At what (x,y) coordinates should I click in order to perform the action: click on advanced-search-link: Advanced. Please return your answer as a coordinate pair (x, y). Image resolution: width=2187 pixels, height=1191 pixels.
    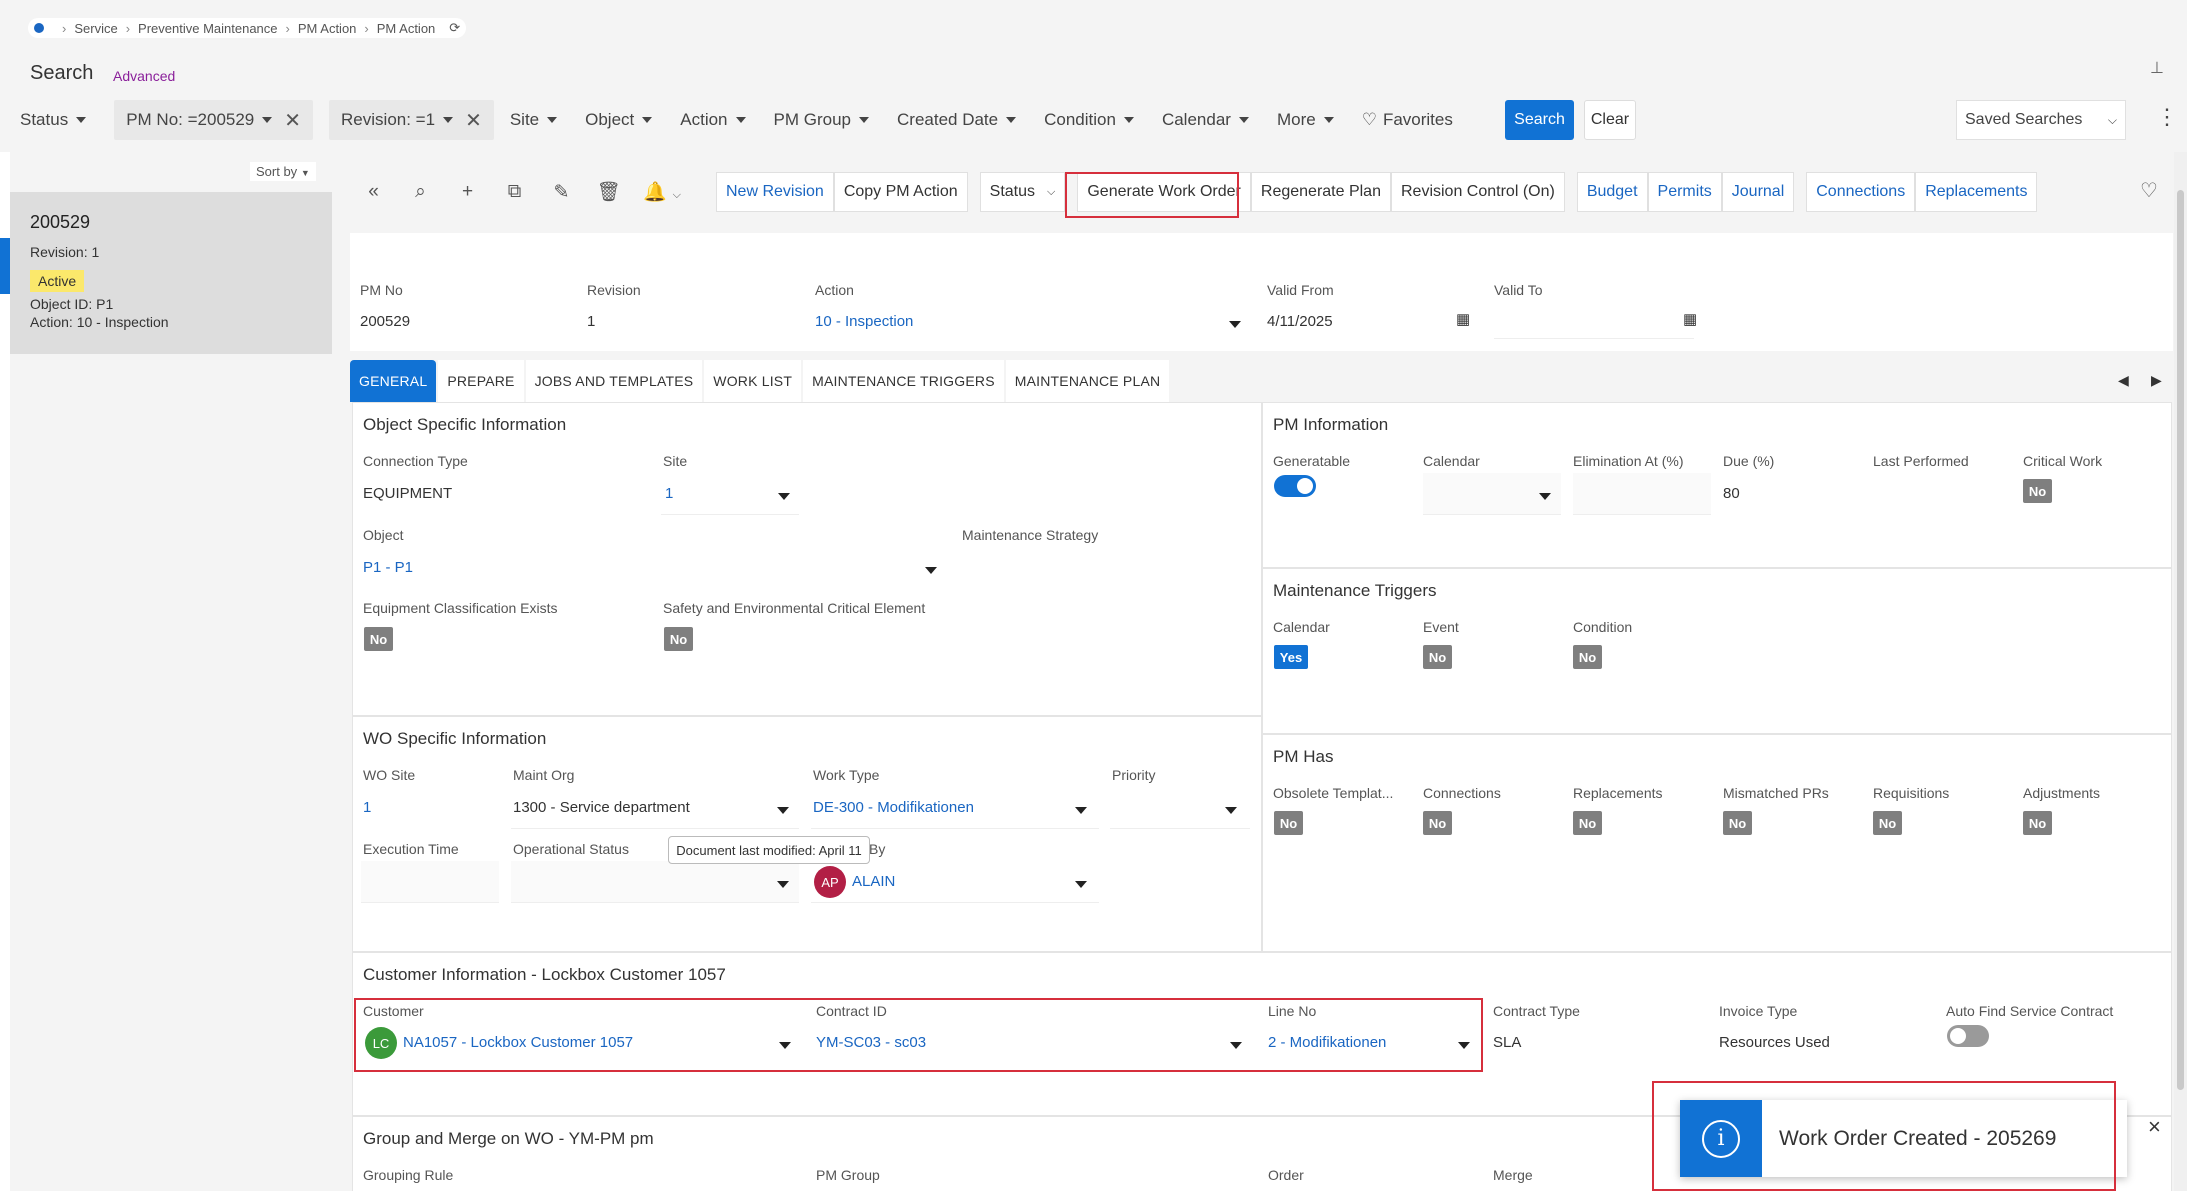
    Looking at the image, I should click on (144, 76).